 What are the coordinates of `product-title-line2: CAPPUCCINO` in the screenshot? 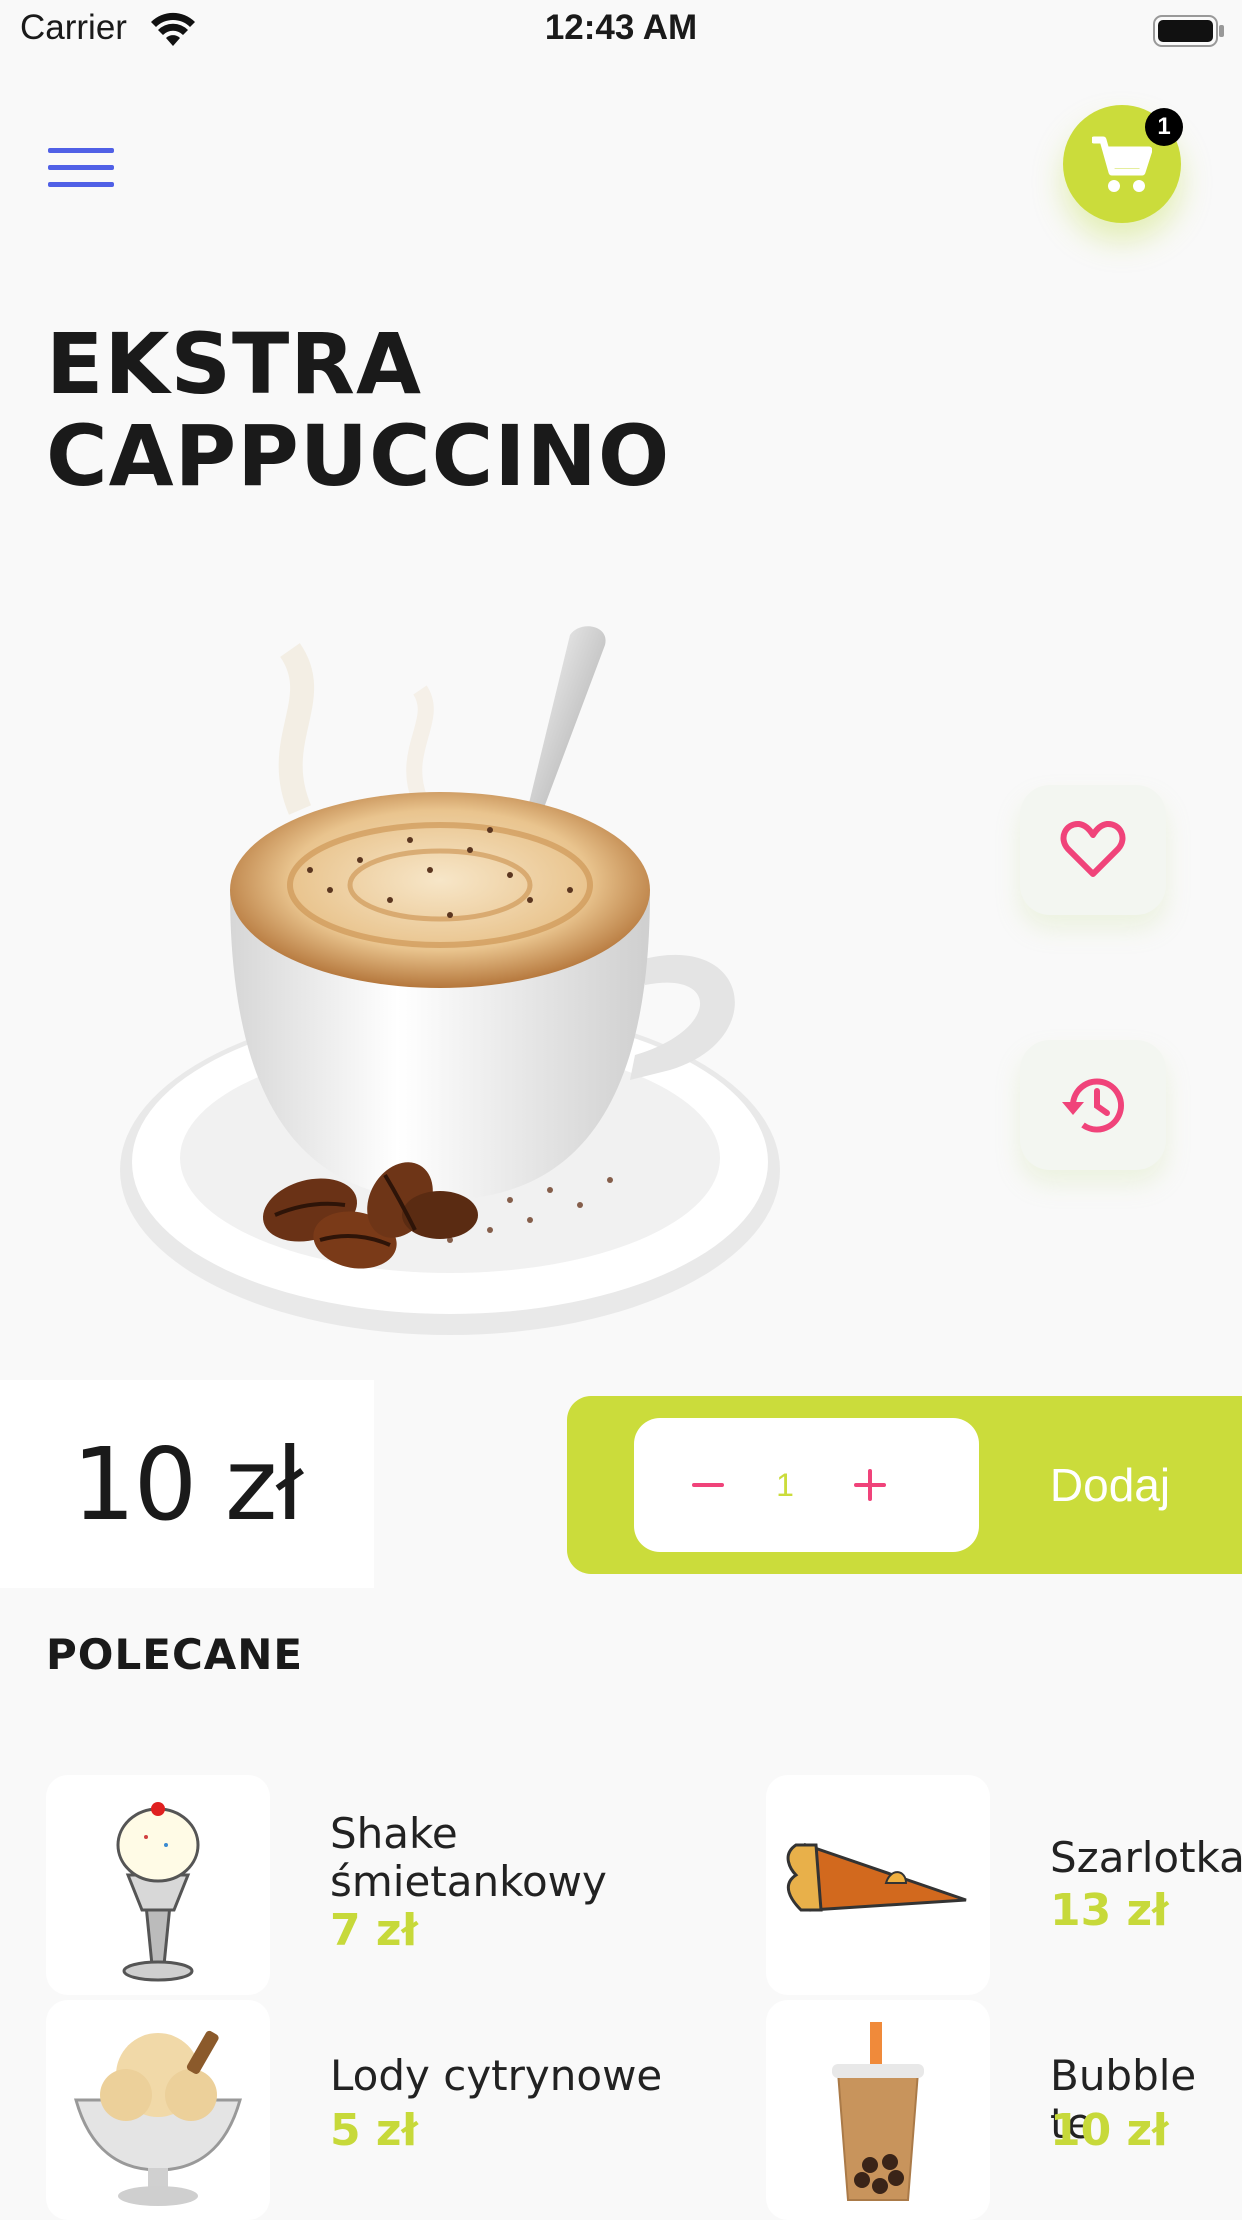 It's located at (358, 456).